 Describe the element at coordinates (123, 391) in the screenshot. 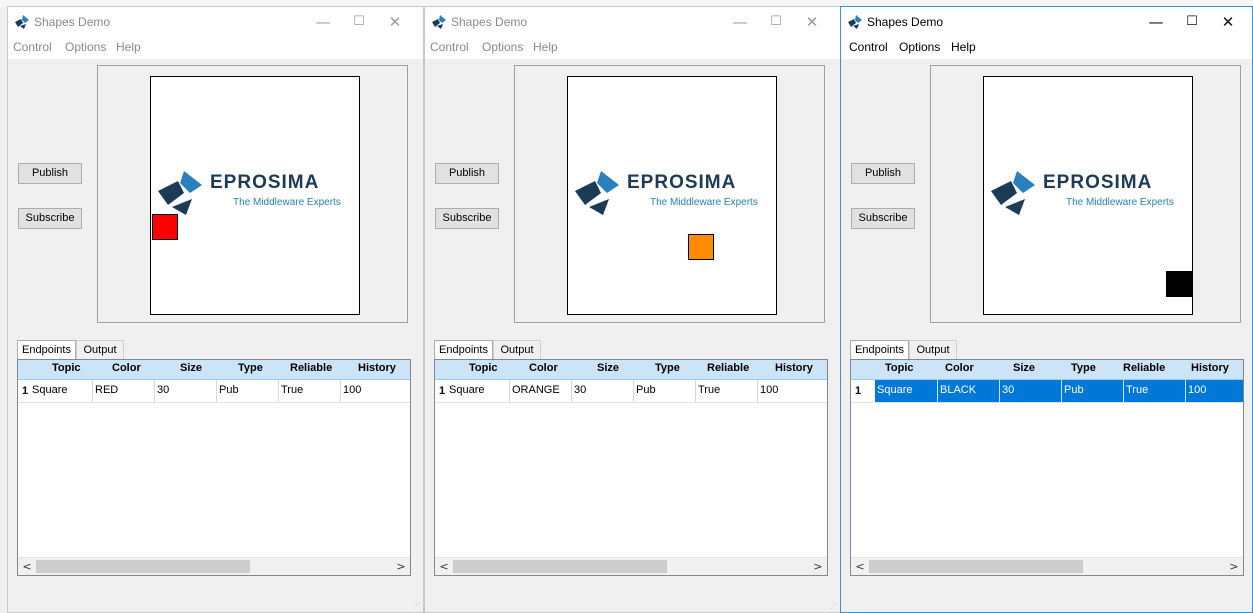

I see `cell-color: RED` at that location.